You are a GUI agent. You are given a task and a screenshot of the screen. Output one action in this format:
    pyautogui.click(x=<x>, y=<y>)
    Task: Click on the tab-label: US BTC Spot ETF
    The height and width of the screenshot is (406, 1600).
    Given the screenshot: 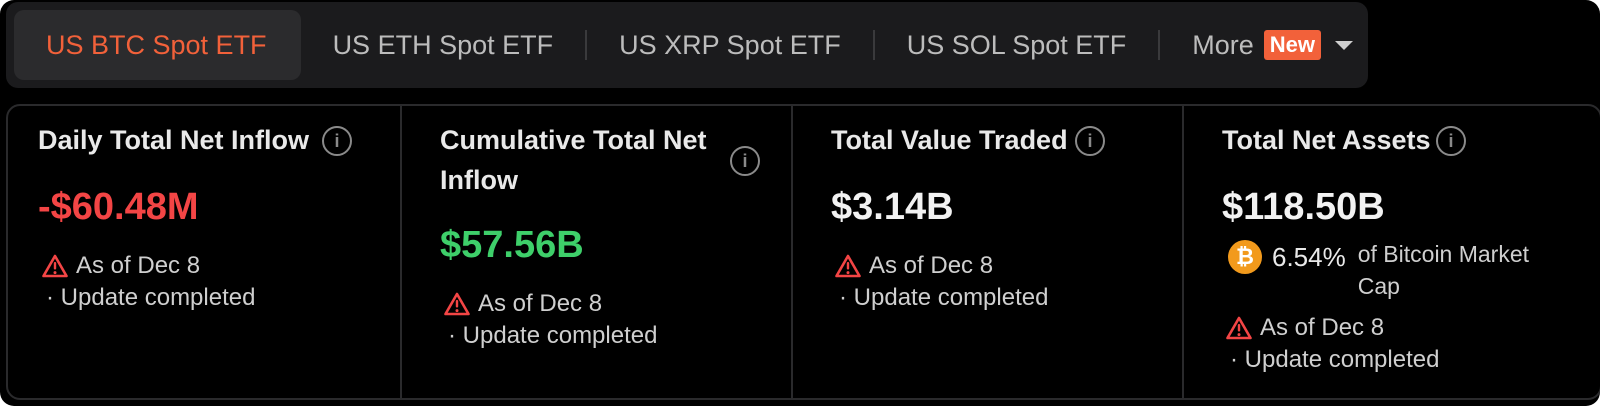 What is the action you would take?
    pyautogui.click(x=156, y=44)
    